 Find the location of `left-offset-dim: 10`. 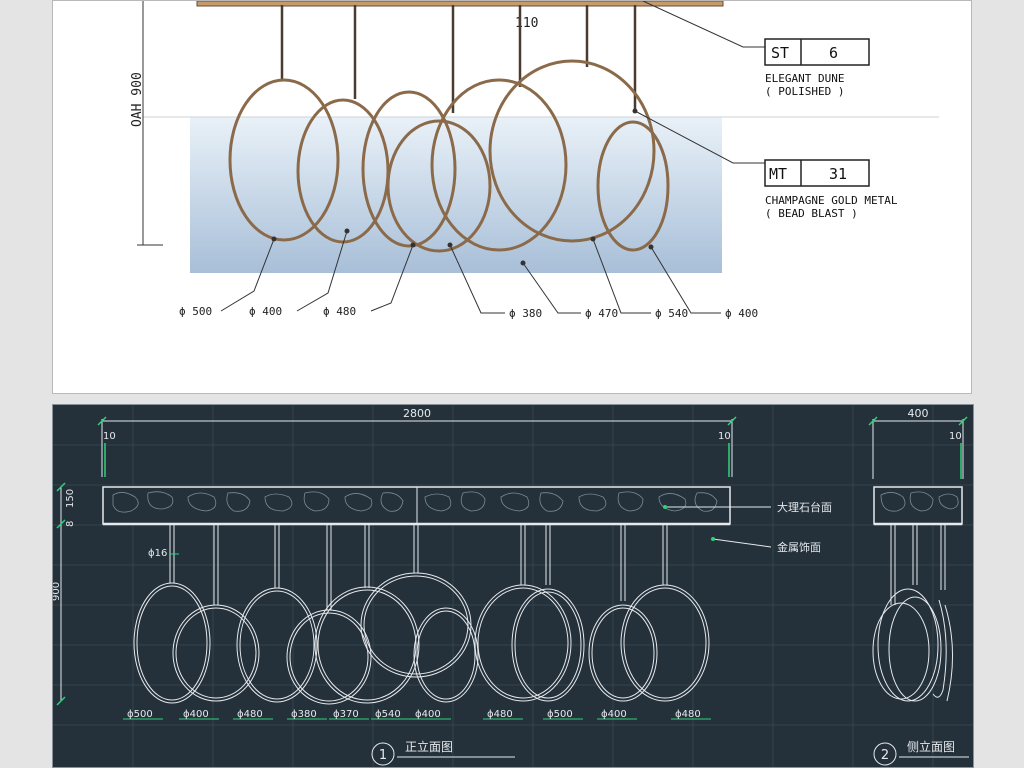

left-offset-dim: 10 is located at coordinates (109, 436).